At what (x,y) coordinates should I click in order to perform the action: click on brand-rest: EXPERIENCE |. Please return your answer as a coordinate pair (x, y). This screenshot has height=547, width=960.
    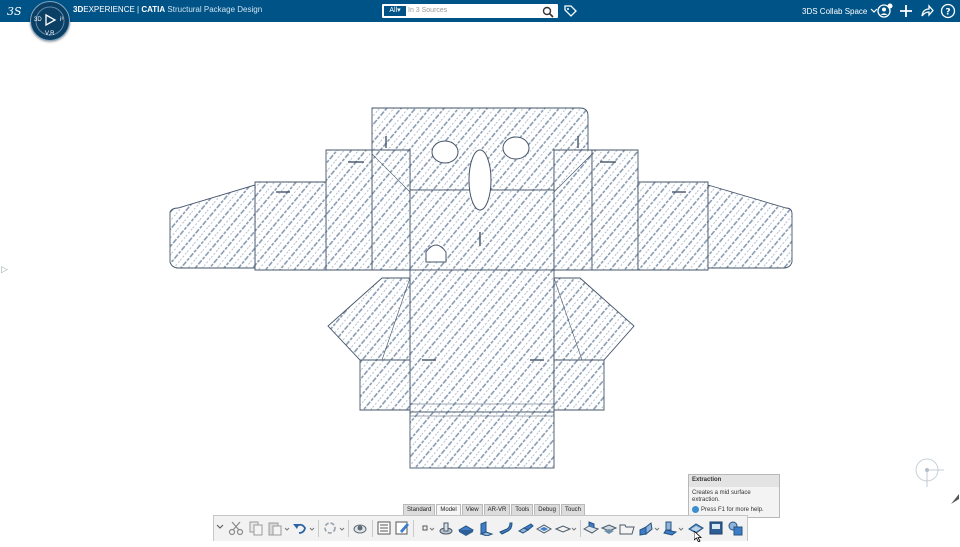
    Looking at the image, I should click on (112, 9).